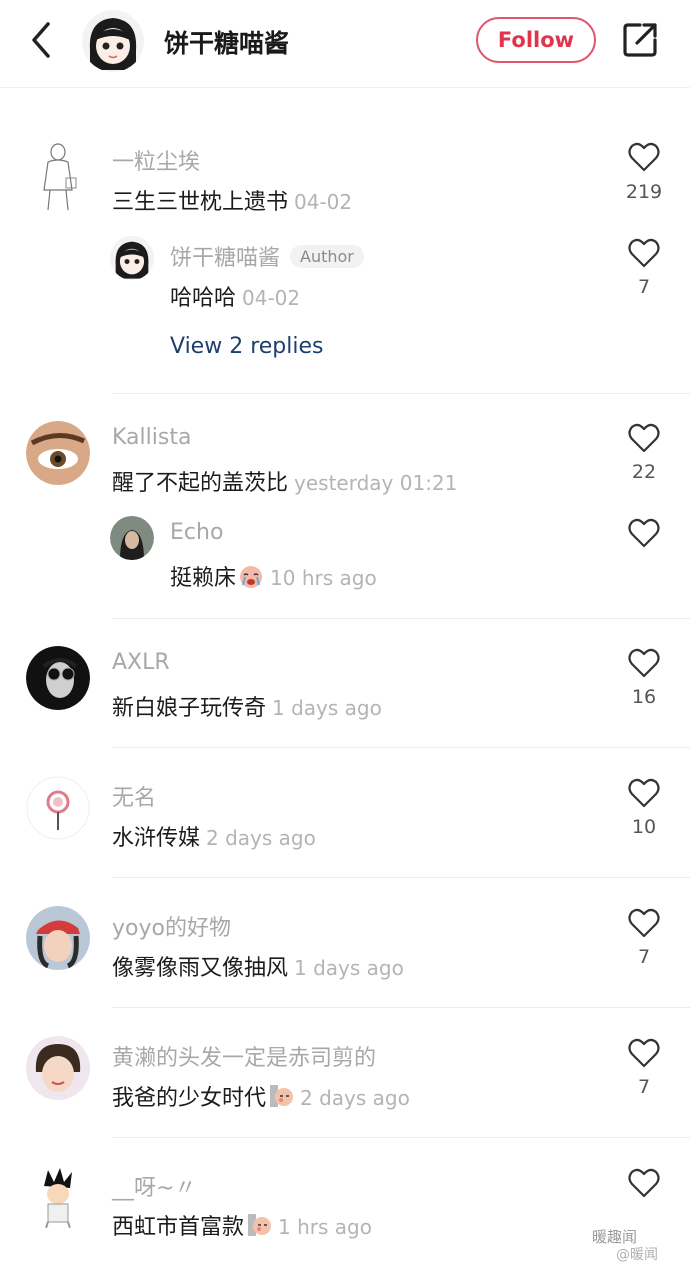 The image size is (690, 1267). I want to click on comment-text: 新白娘子玩传奇 1 days ago, so click(247, 706).